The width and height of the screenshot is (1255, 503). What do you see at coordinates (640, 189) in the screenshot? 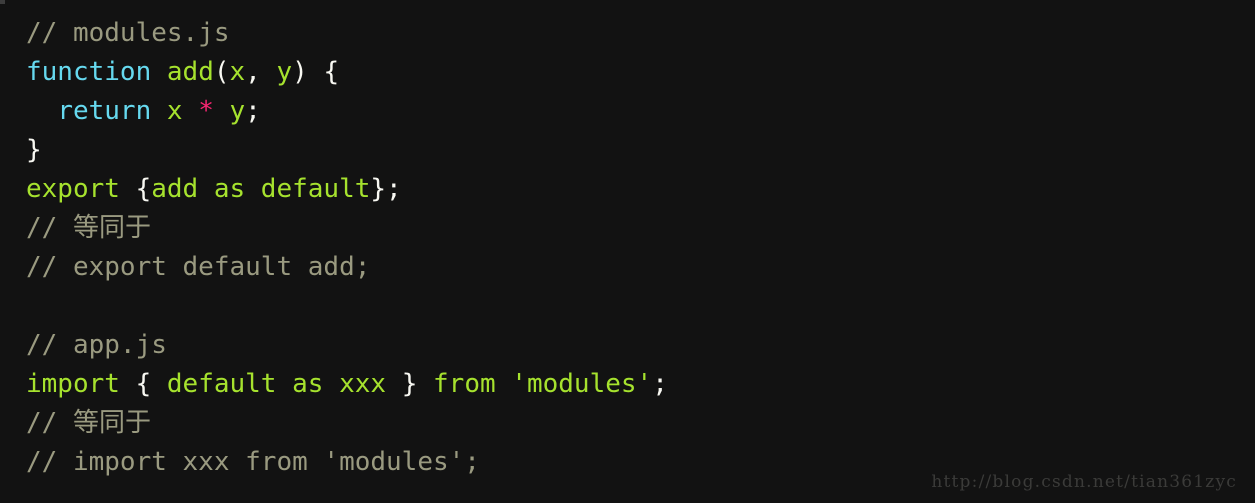
I see `code-line: export {add as default};` at bounding box center [640, 189].